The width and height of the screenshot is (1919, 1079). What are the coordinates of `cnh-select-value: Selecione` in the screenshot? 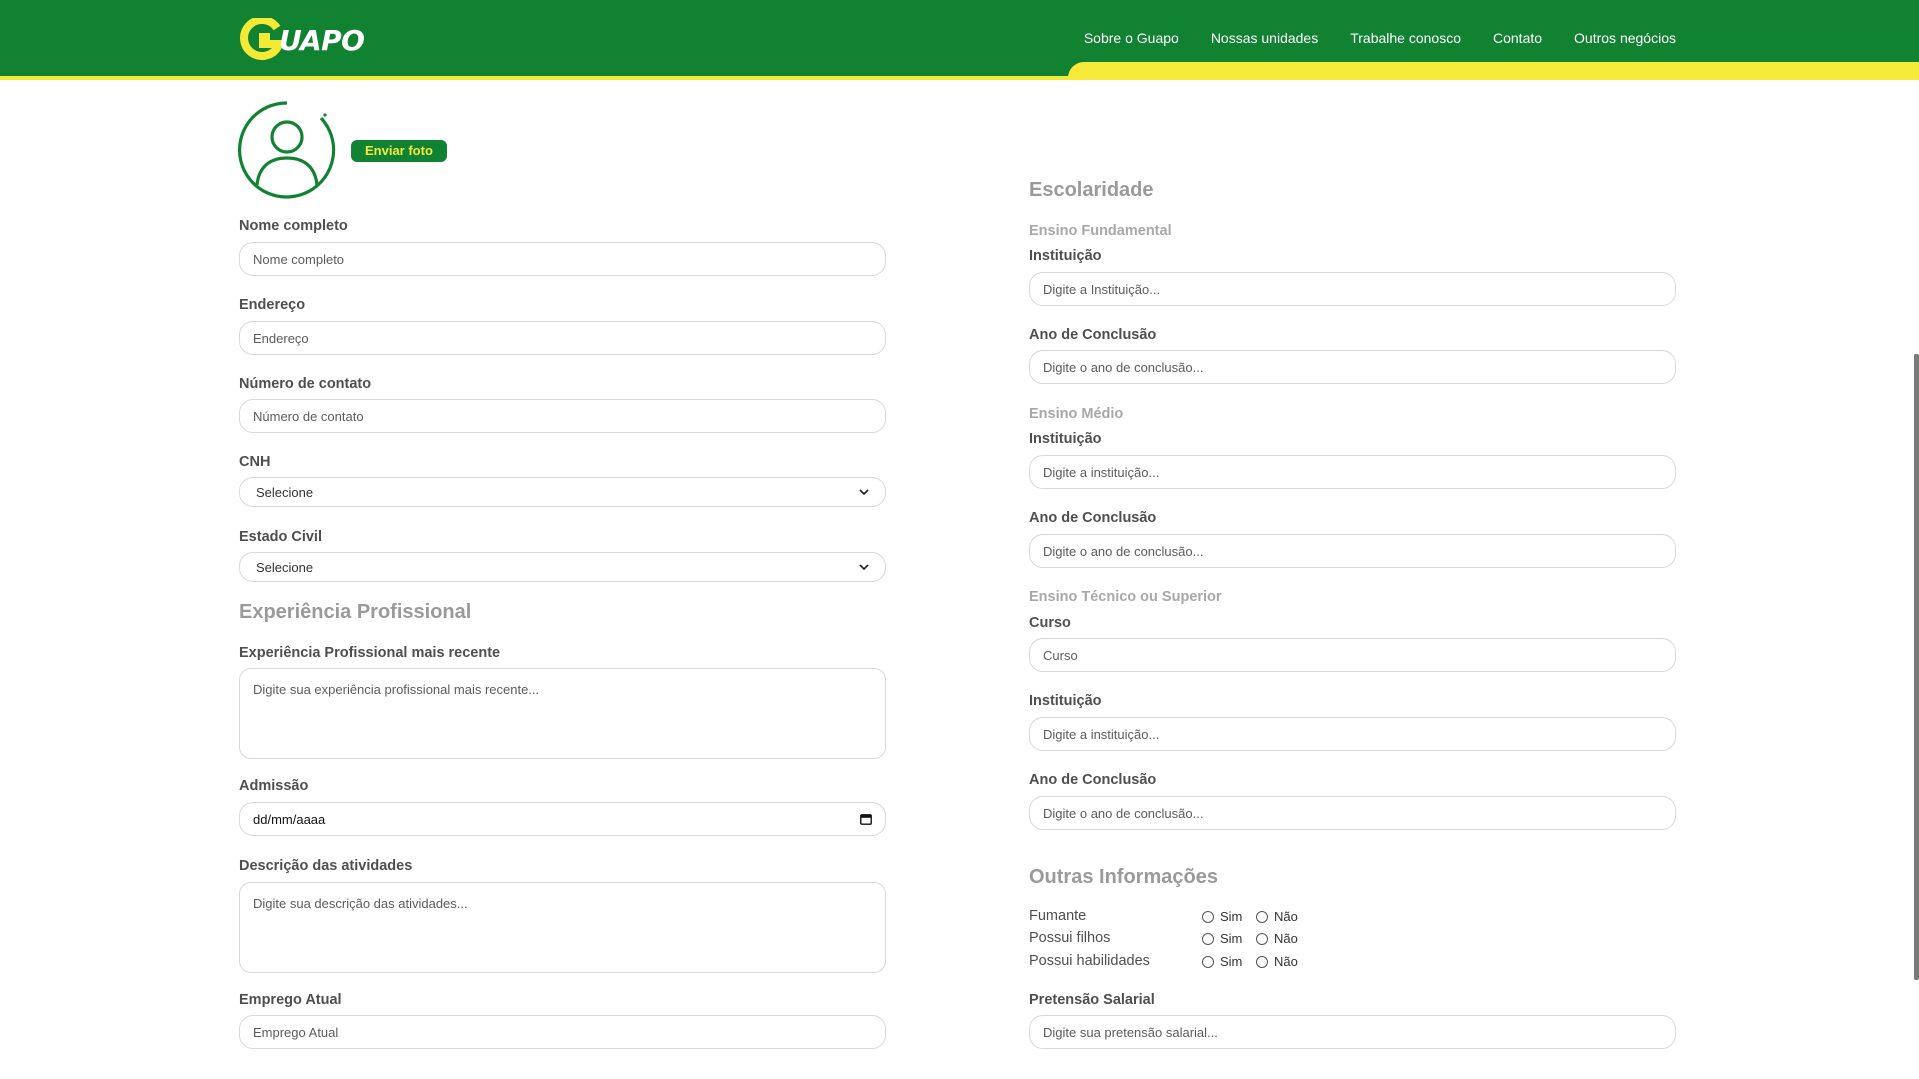 It's located at (285, 492).